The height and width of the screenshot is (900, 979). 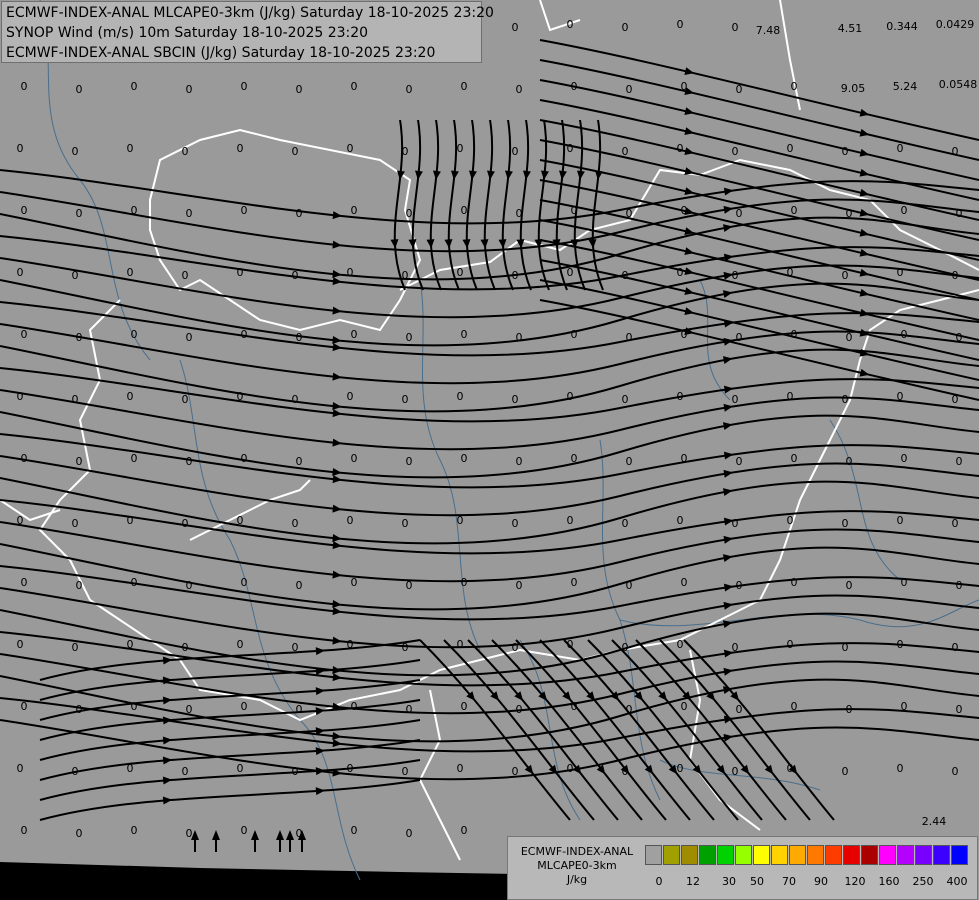 What do you see at coordinates (957, 881) in the screenshot?
I see `legend-tick-label: 400` at bounding box center [957, 881].